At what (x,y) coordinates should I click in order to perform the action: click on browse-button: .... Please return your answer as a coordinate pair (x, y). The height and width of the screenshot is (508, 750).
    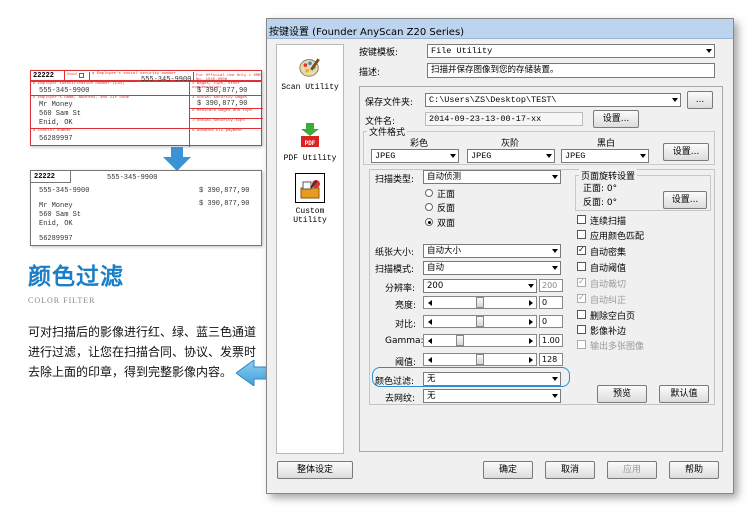
    Looking at the image, I should click on (700, 100).